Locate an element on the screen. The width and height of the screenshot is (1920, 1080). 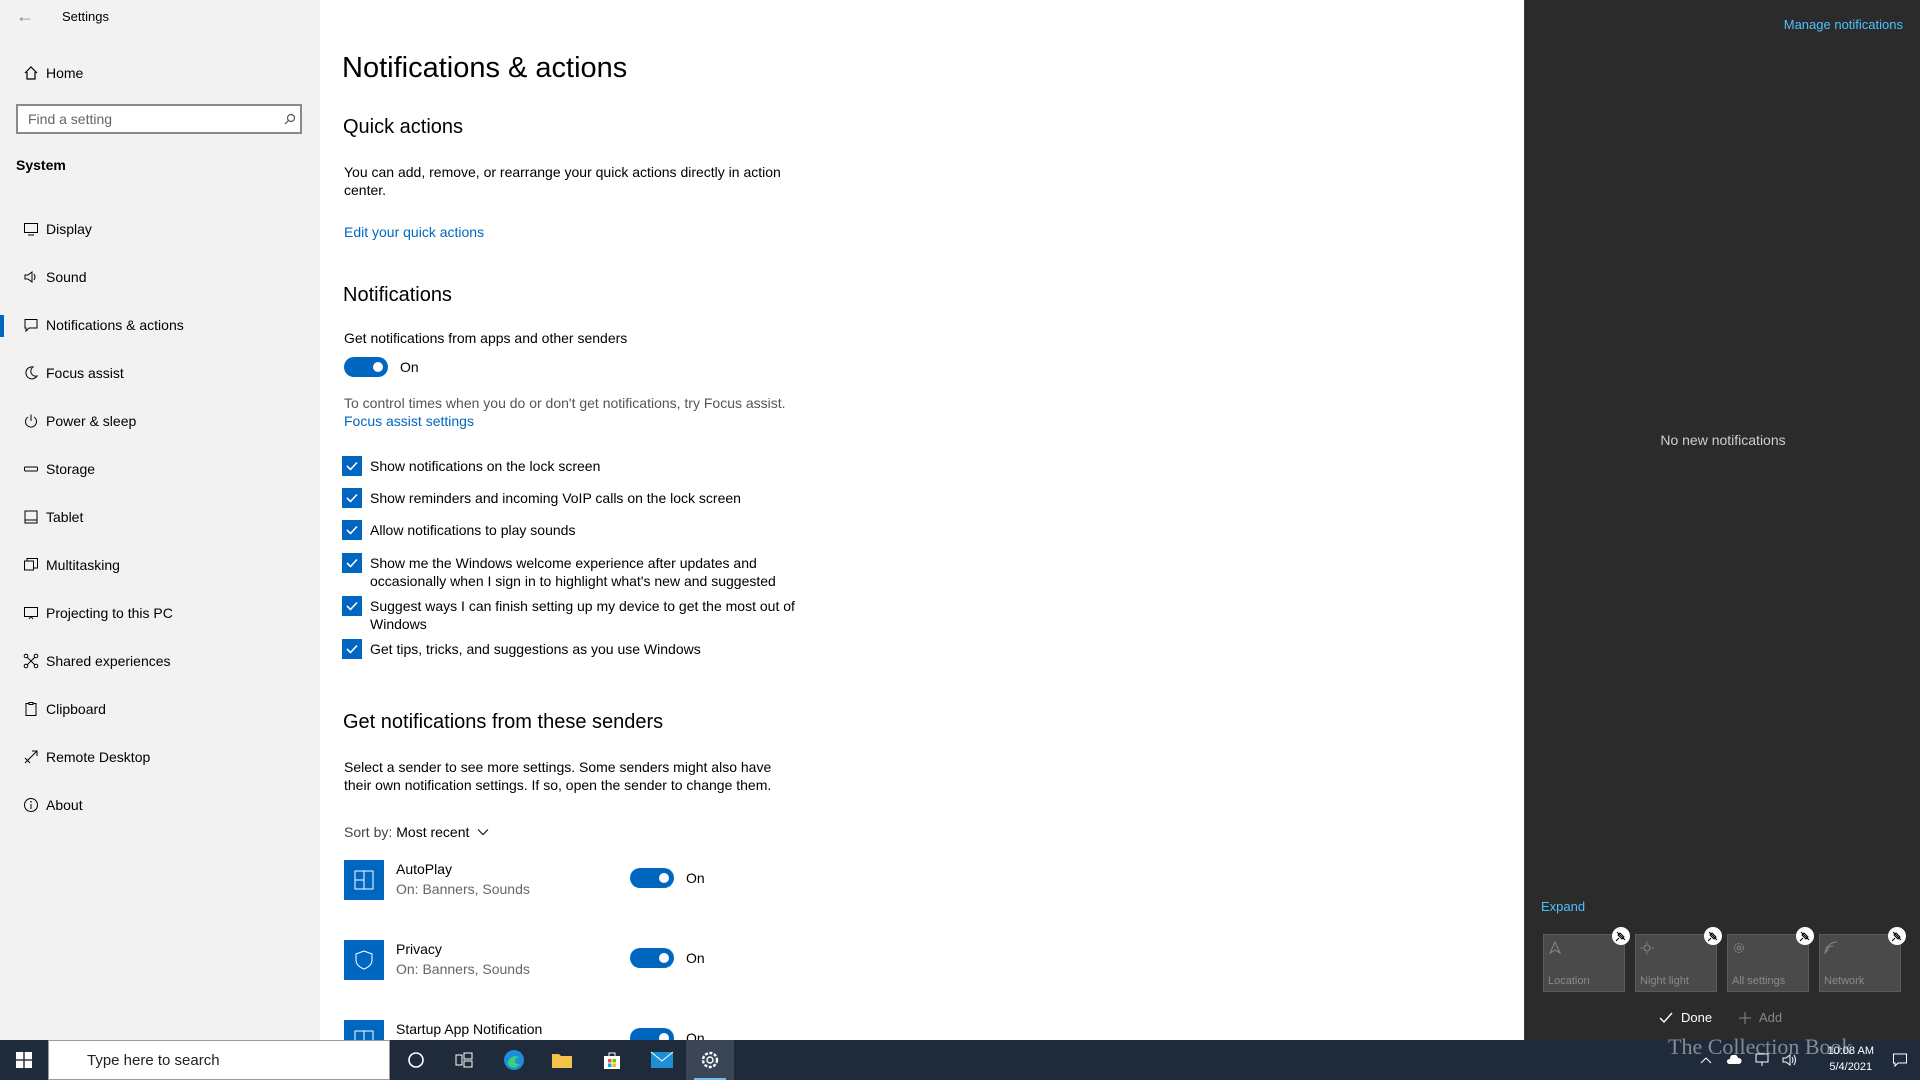
edit-quick-actions-link: Edit your quick actions is located at coordinates (414, 232).